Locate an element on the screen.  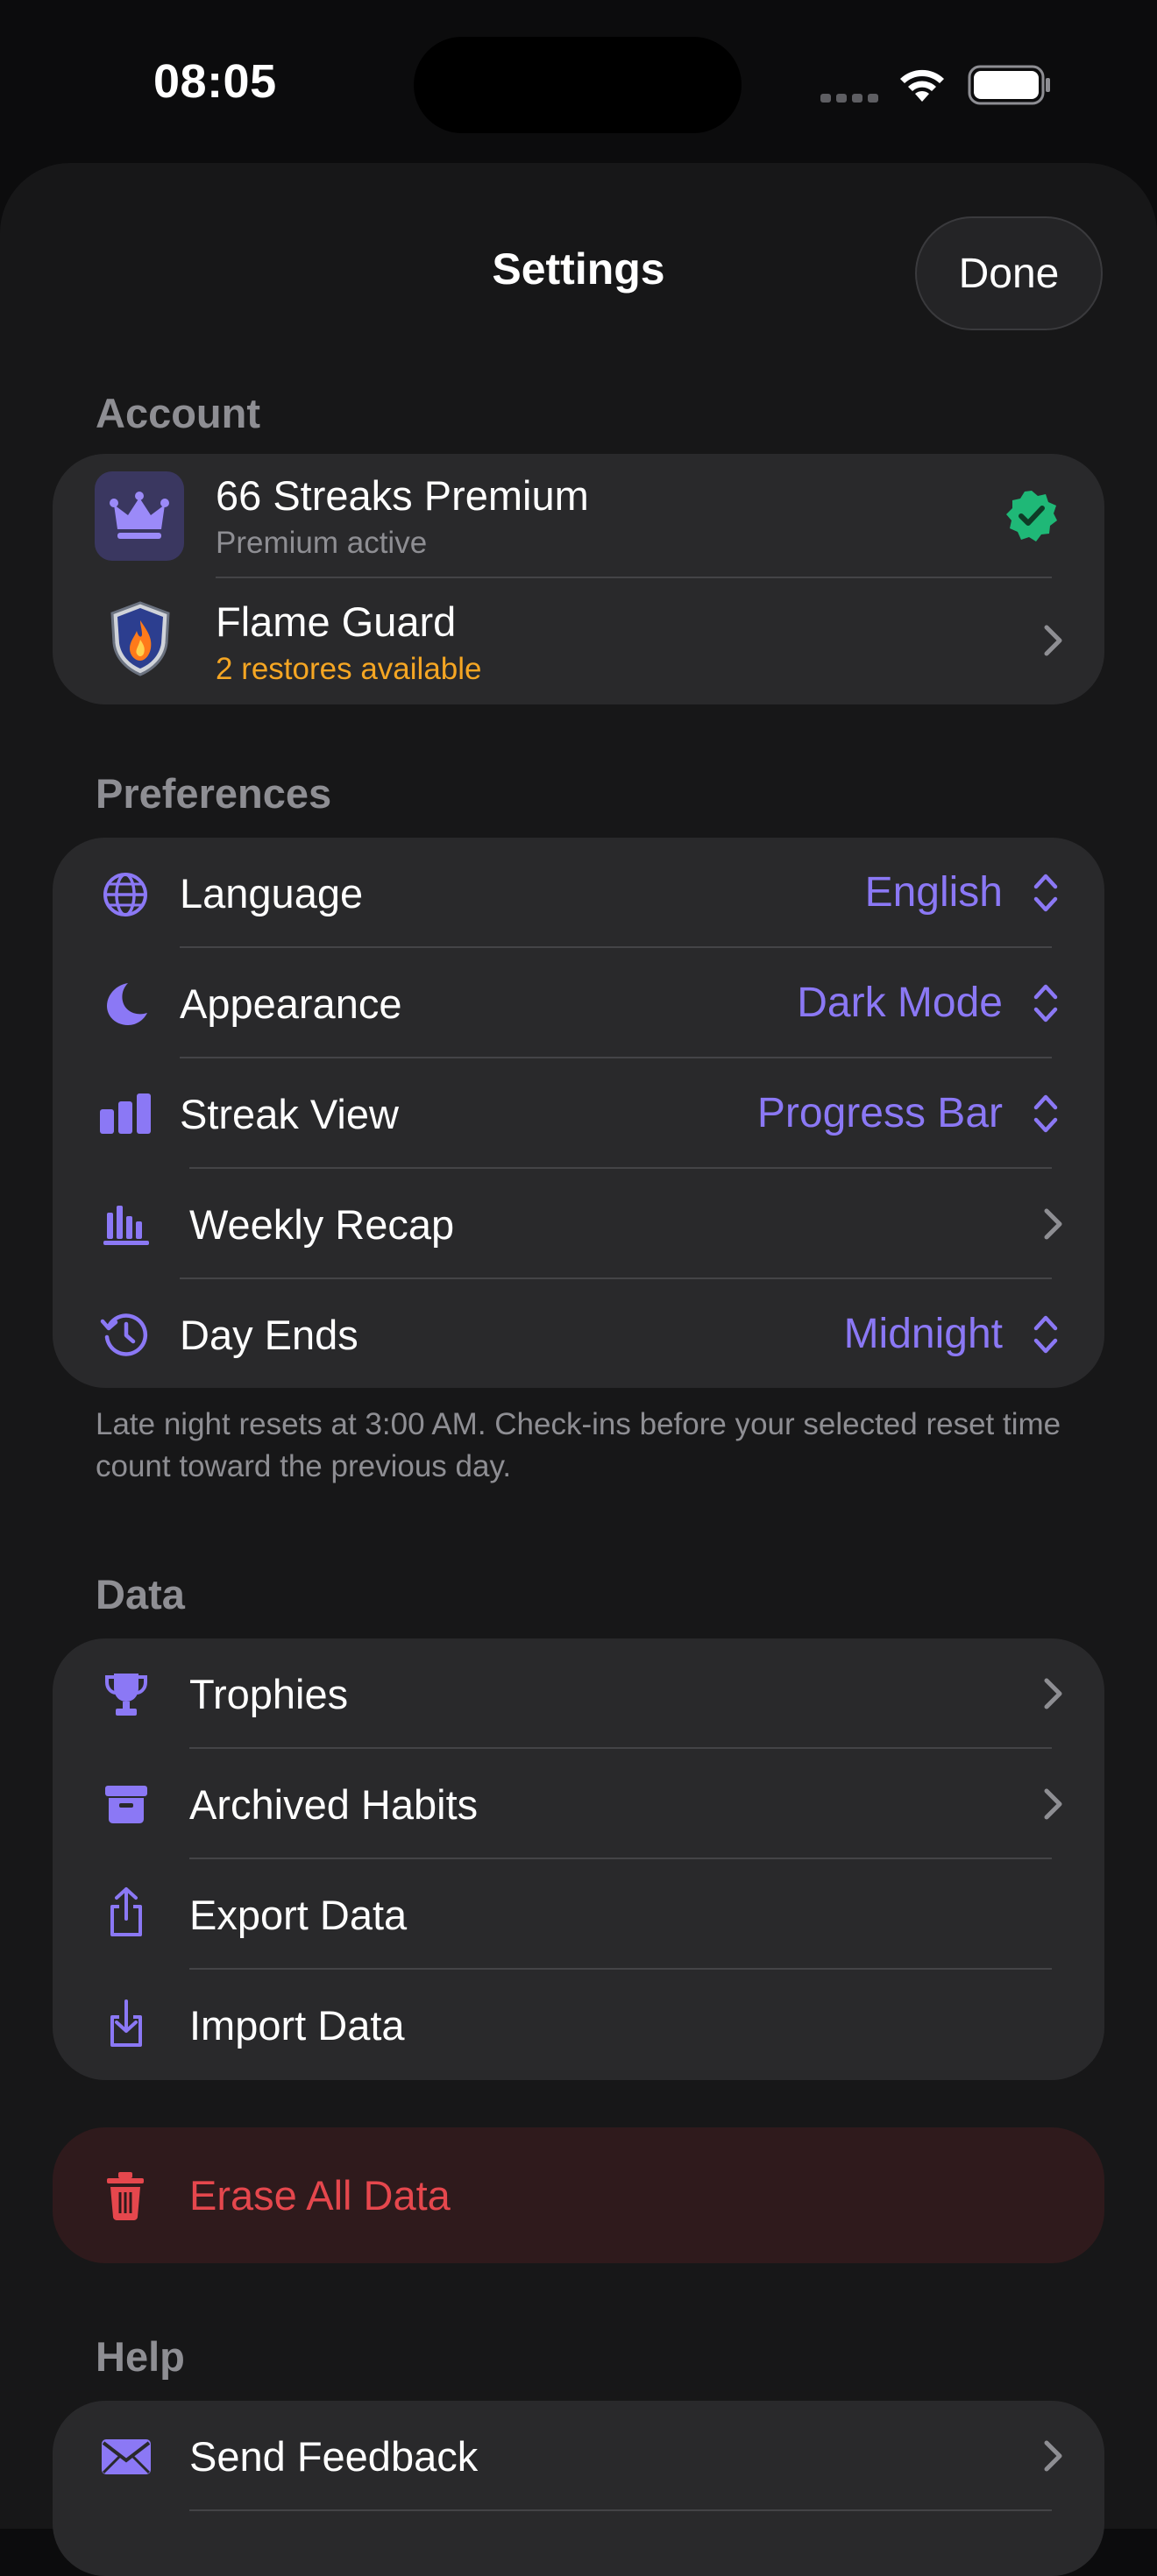
row-divider is located at coordinates (620, 2510).